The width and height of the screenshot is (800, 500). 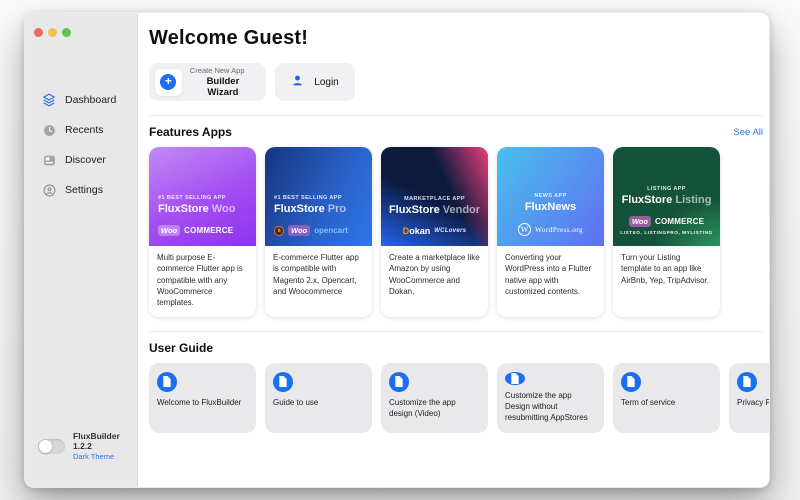 What do you see at coordinates (91, 100) in the screenshot?
I see `sidebar-item-label: Dashboard` at bounding box center [91, 100].